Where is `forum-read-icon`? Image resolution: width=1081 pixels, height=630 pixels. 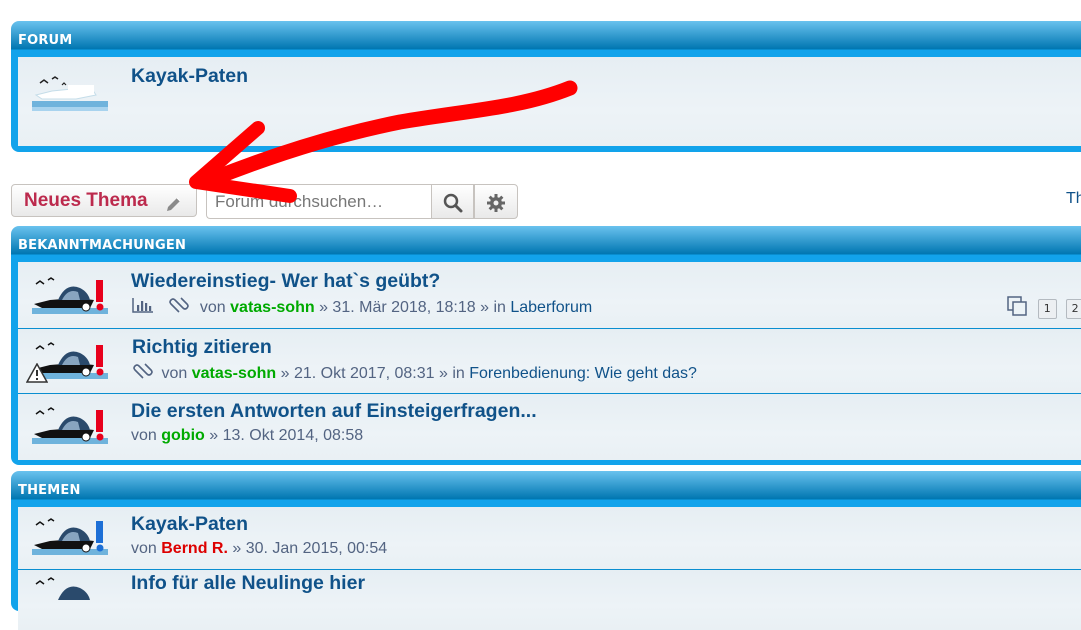
forum-read-icon is located at coordinates (71, 90).